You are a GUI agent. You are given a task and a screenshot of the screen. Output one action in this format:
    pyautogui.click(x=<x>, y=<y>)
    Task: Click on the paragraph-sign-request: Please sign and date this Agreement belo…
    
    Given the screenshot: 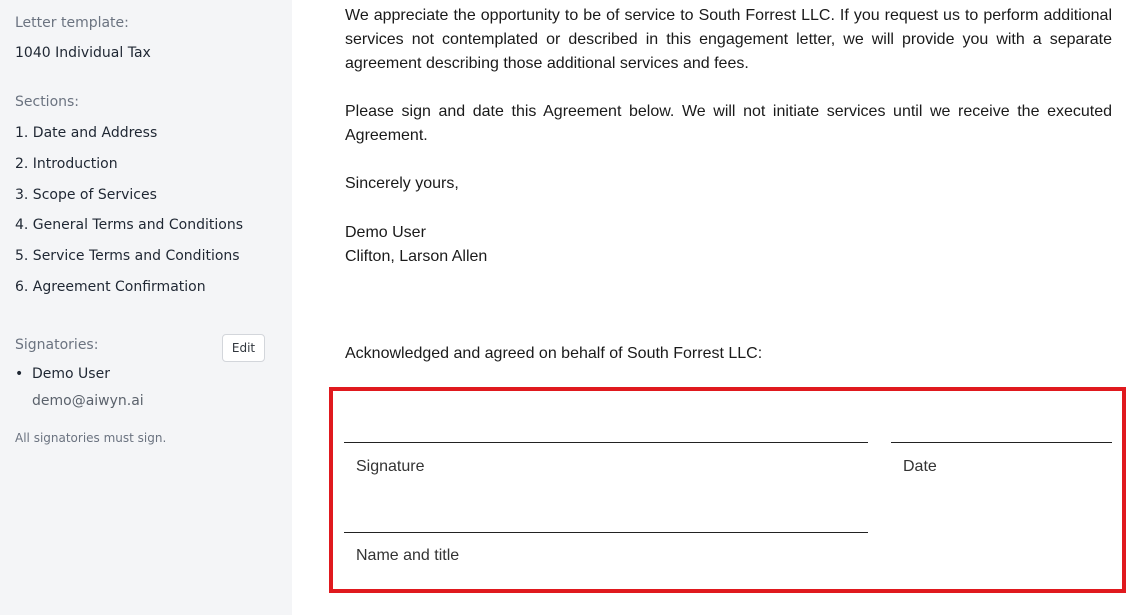 What is the action you would take?
    pyautogui.click(x=728, y=123)
    